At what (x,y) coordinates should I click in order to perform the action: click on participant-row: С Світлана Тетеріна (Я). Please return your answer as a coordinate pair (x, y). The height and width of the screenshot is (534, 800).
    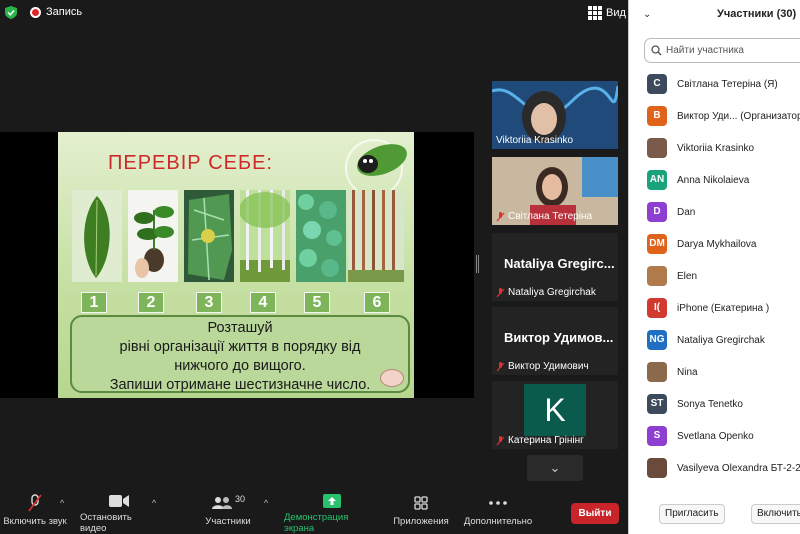
    Looking at the image, I should click on (714, 84).